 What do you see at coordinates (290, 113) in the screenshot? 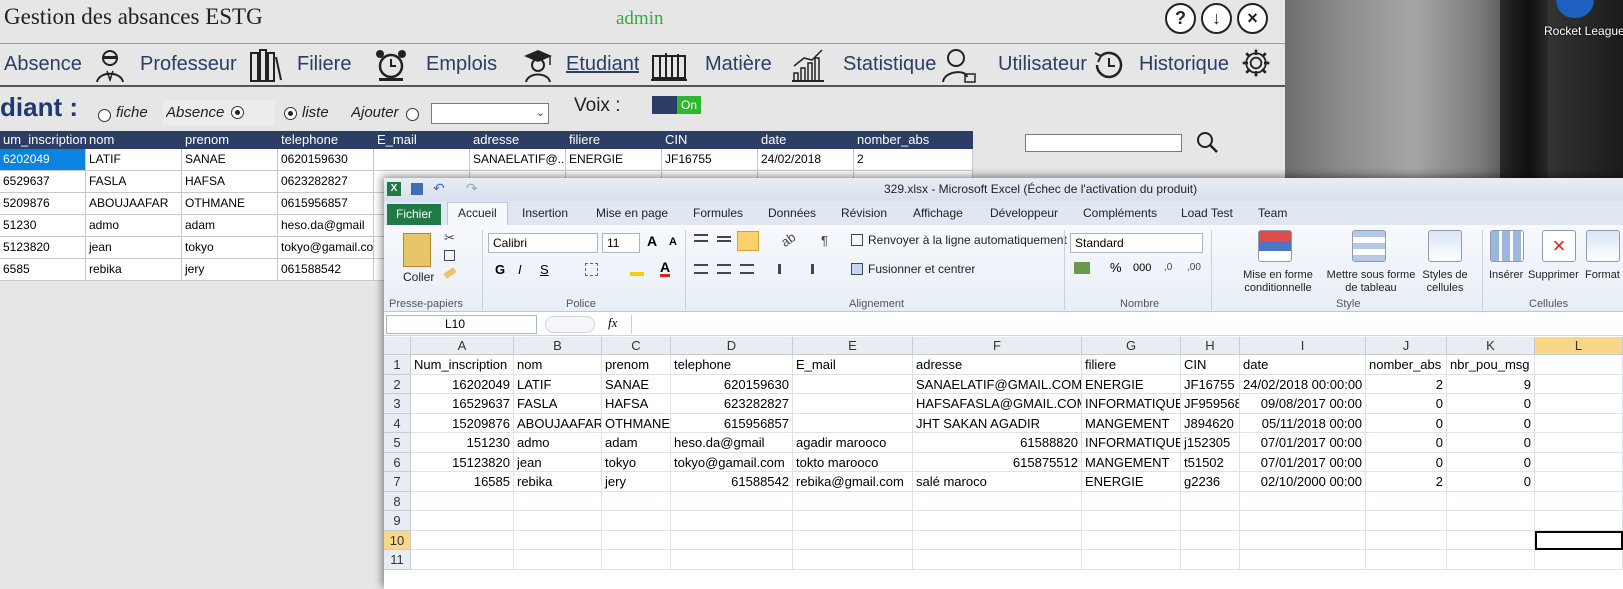
I see `liste-radio` at bounding box center [290, 113].